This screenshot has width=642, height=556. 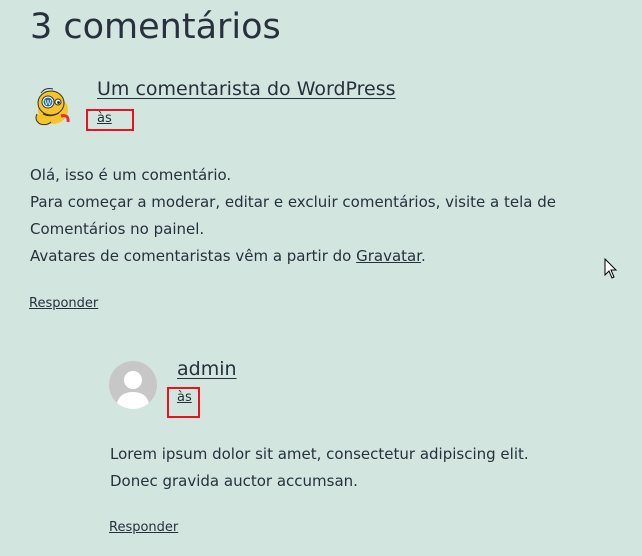 What do you see at coordinates (611, 268) in the screenshot?
I see `mouse-pointer-icon` at bounding box center [611, 268].